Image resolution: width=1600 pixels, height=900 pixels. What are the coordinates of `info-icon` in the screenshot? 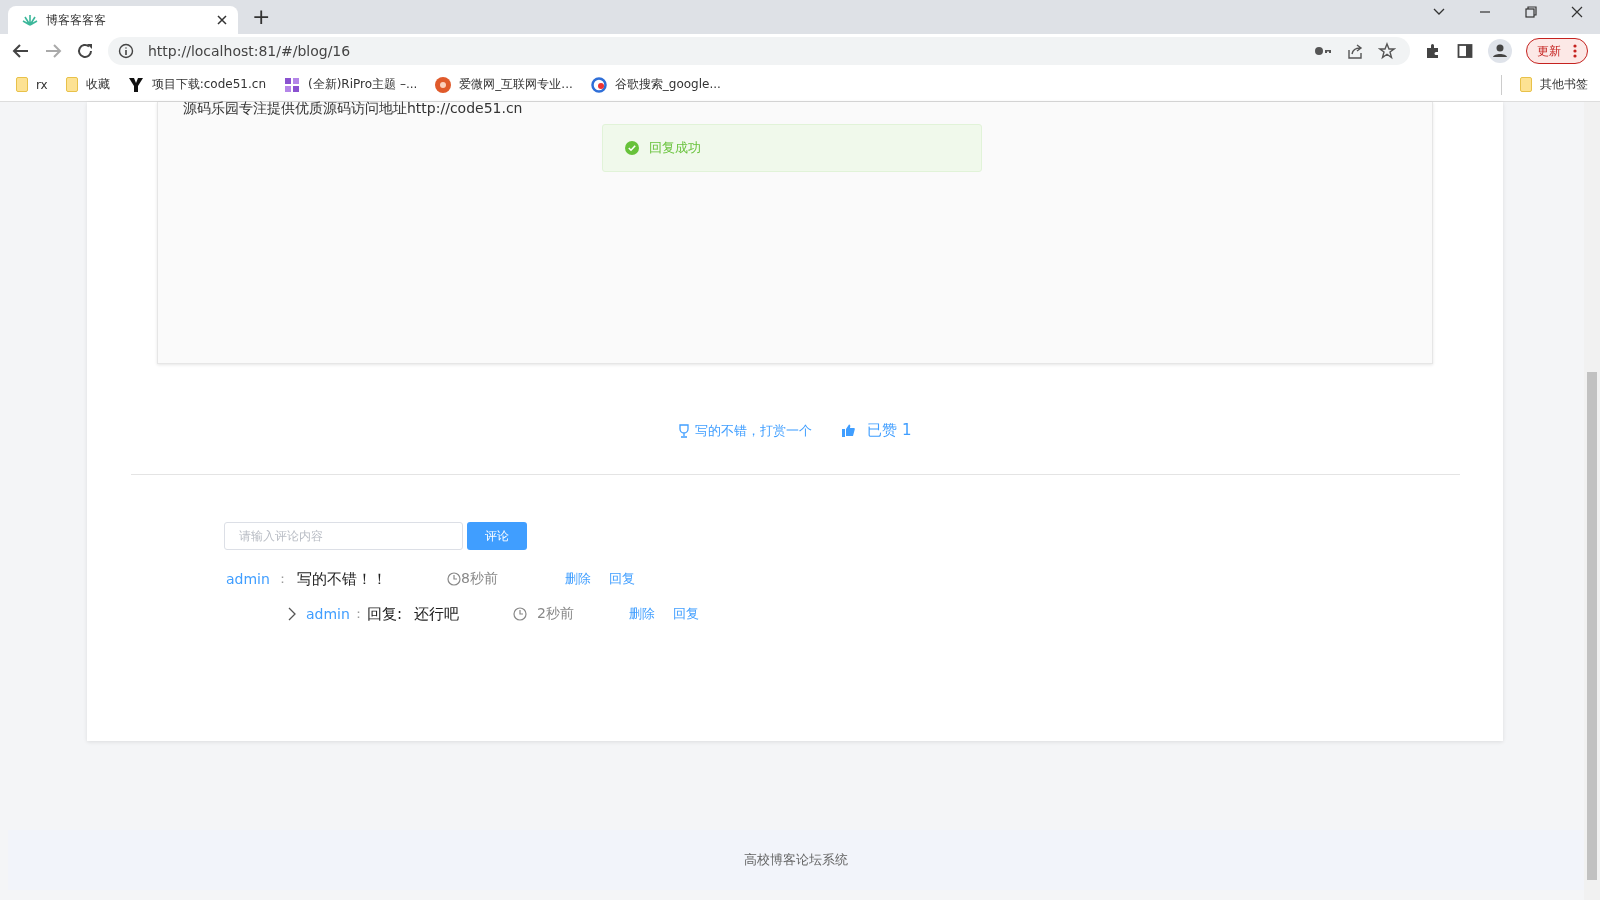 It's located at (126, 51).